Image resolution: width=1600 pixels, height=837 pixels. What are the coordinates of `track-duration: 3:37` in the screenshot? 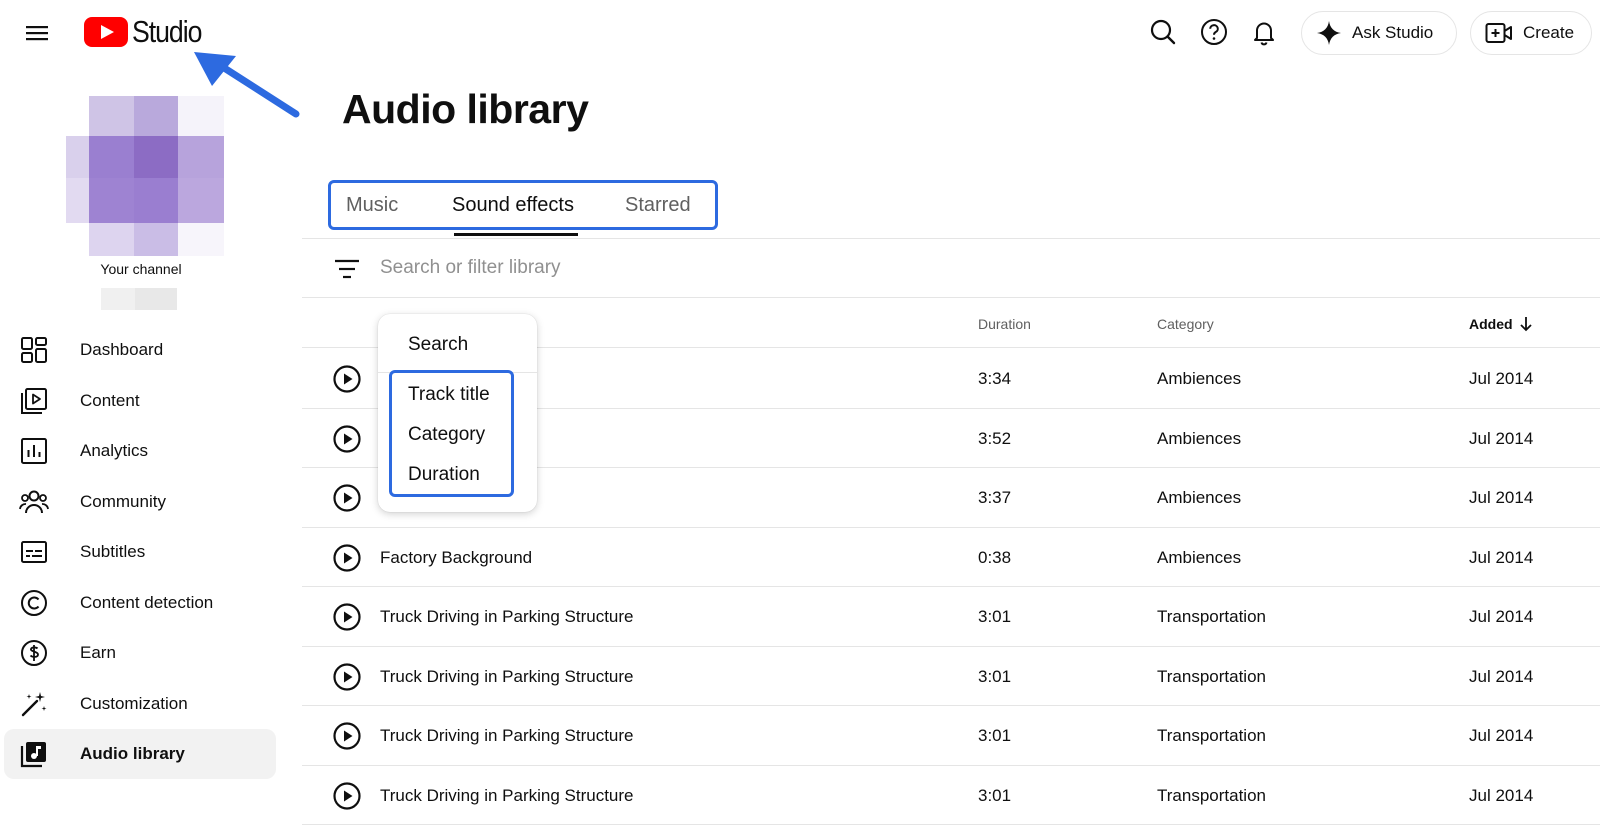 It's located at (995, 497).